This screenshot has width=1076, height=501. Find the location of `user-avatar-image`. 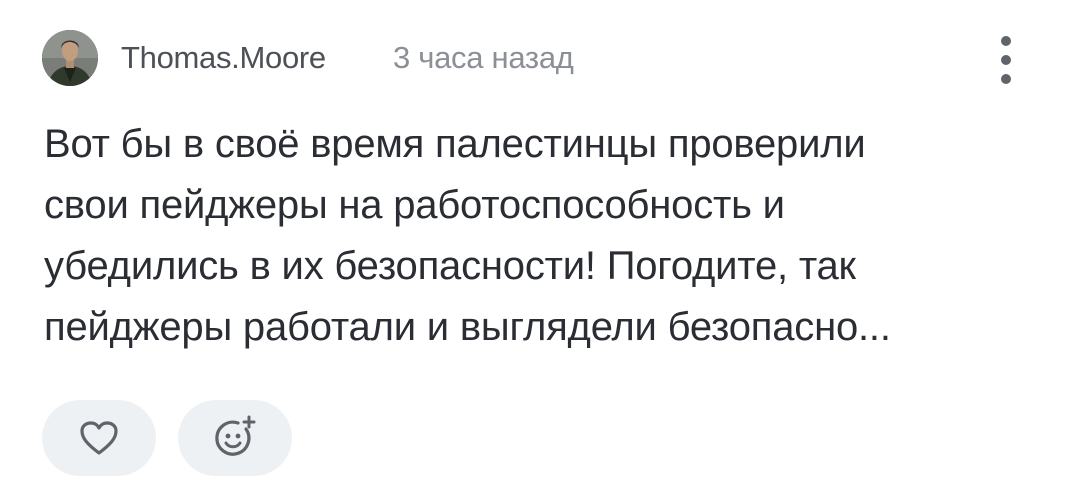

user-avatar-image is located at coordinates (70, 58).